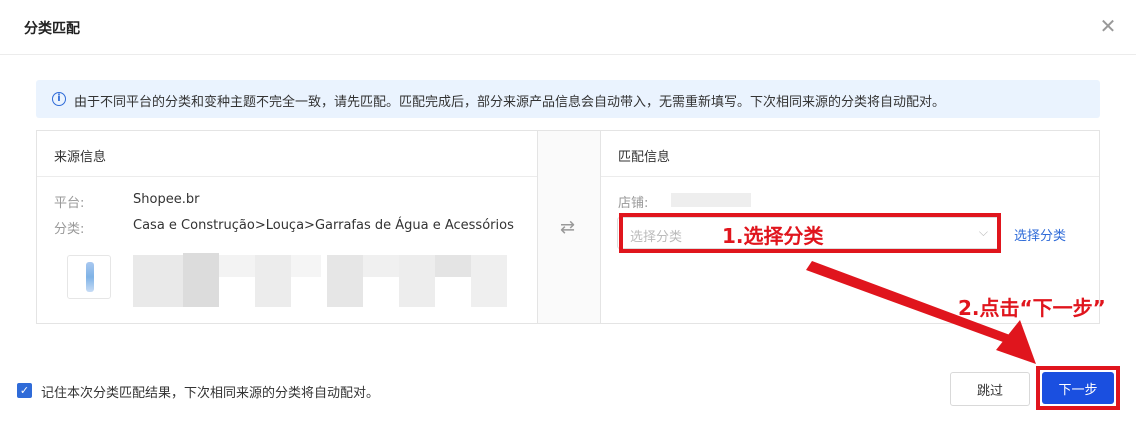 This screenshot has width=1136, height=424. I want to click on info-icon: i, so click(59, 99).